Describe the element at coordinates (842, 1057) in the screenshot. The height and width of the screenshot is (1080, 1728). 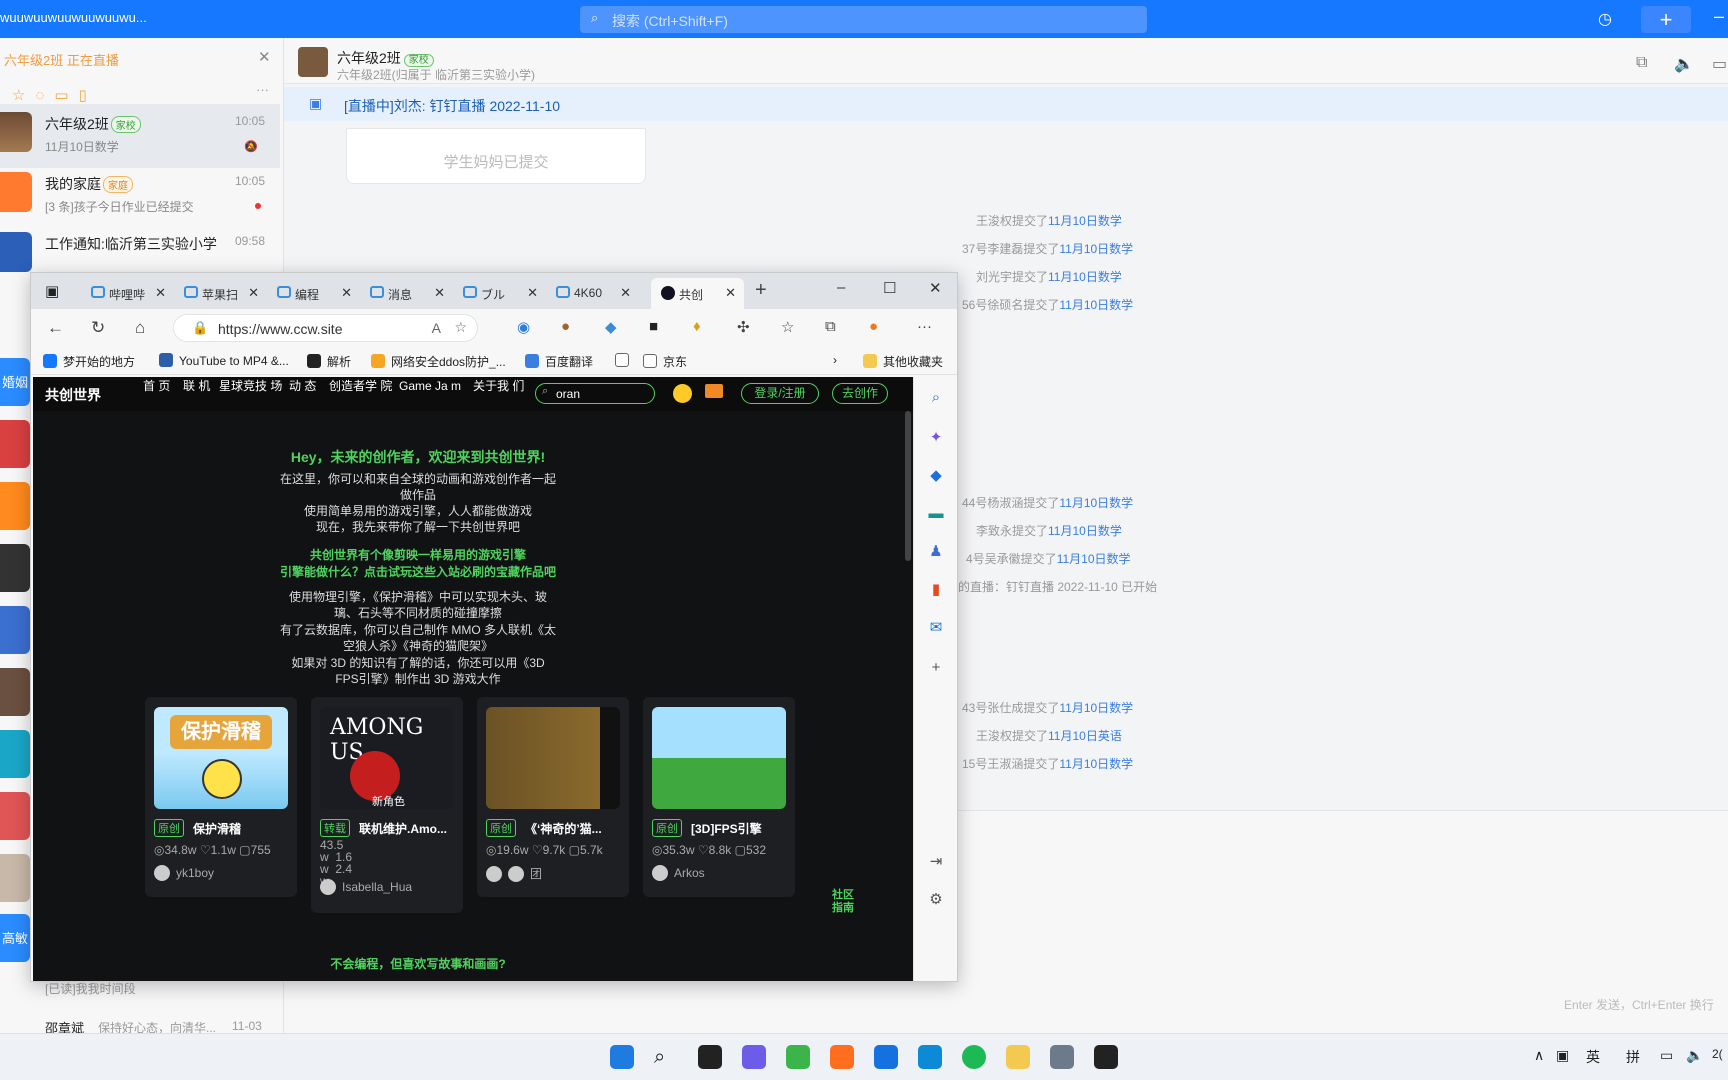
I see `firefox-icon` at that location.